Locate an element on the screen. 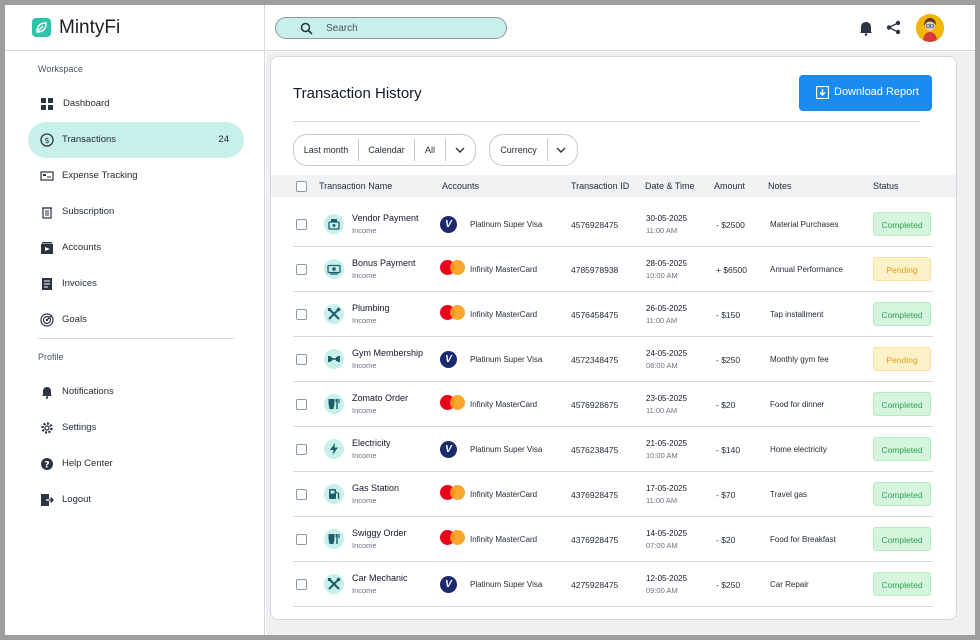 The height and width of the screenshot is (640, 980). transaction-amount: - $70 is located at coordinates (726, 495).